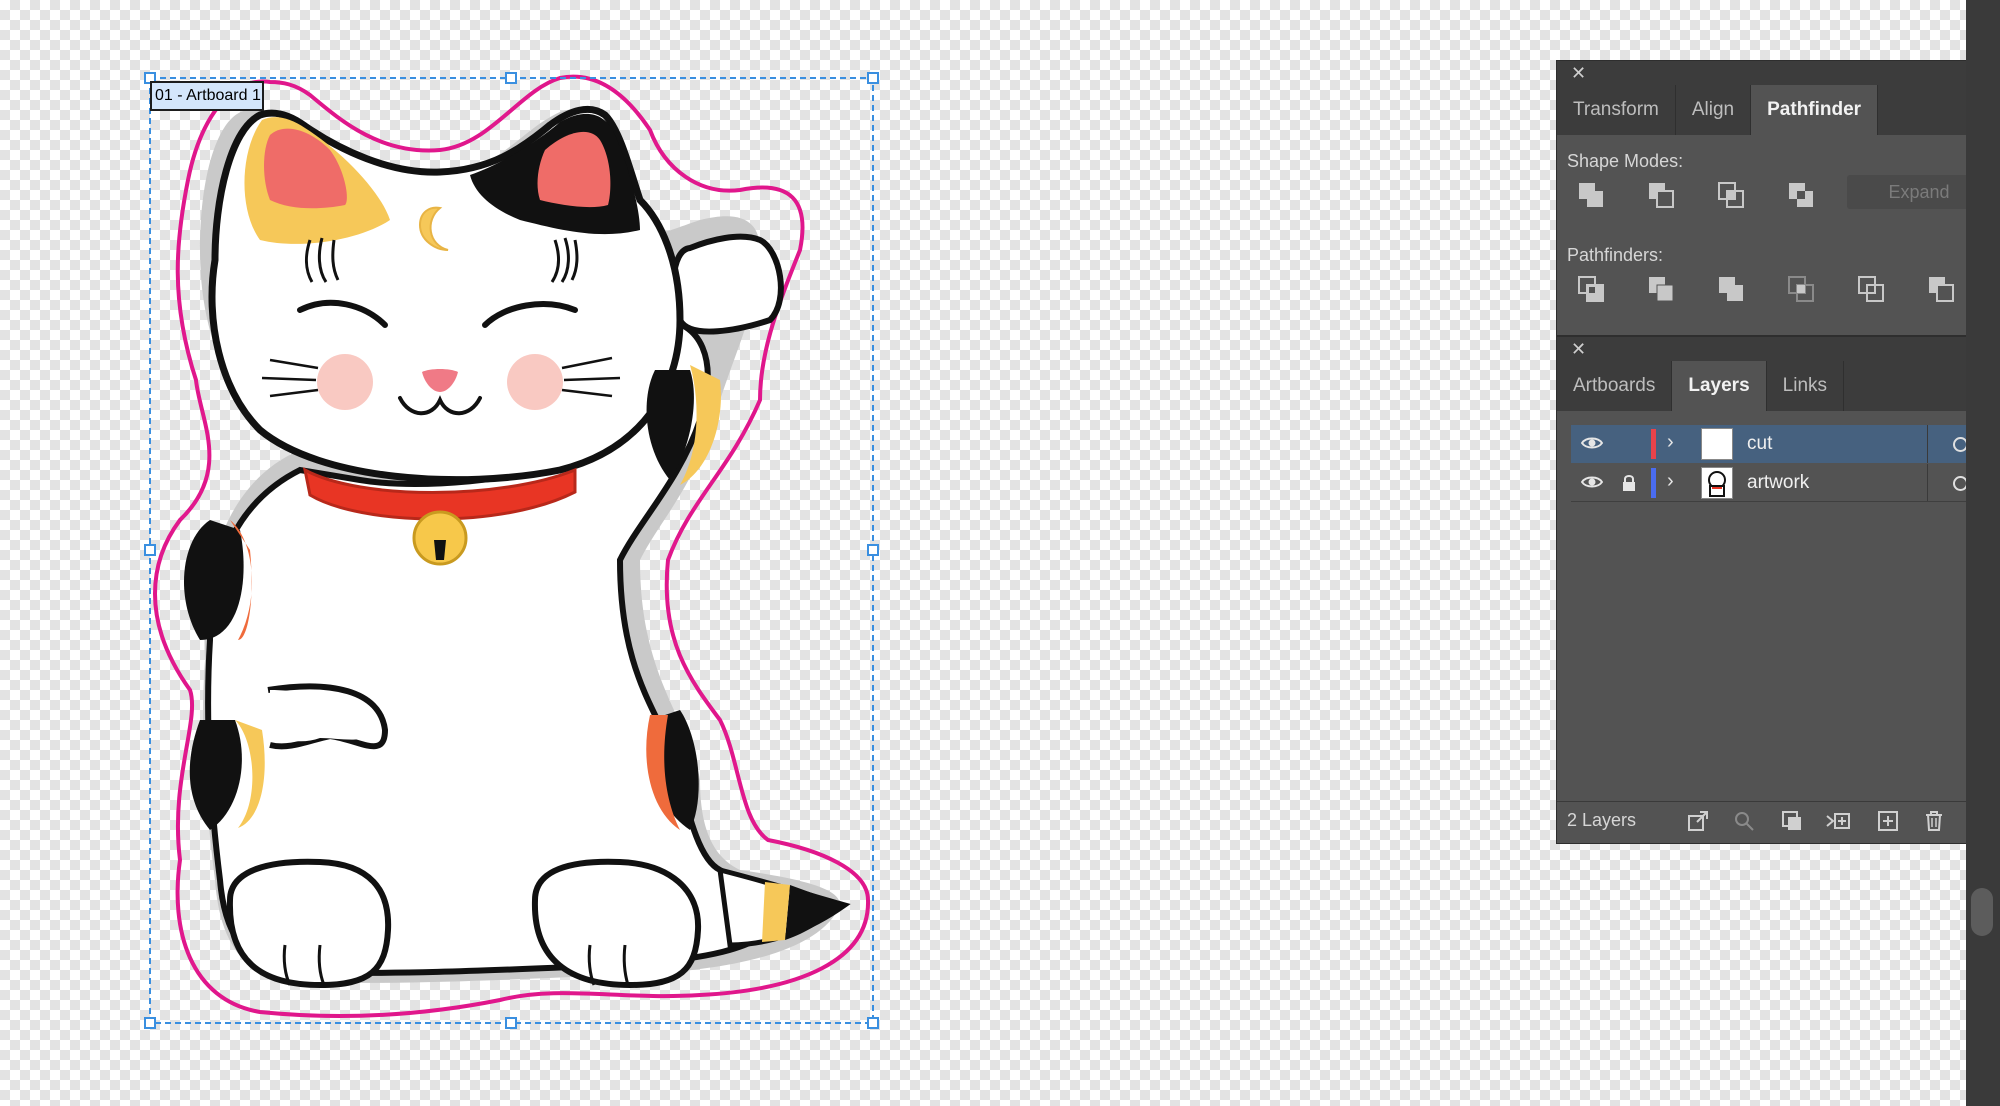  What do you see at coordinates (1871, 289) in the screenshot?
I see `outline-icon` at bounding box center [1871, 289].